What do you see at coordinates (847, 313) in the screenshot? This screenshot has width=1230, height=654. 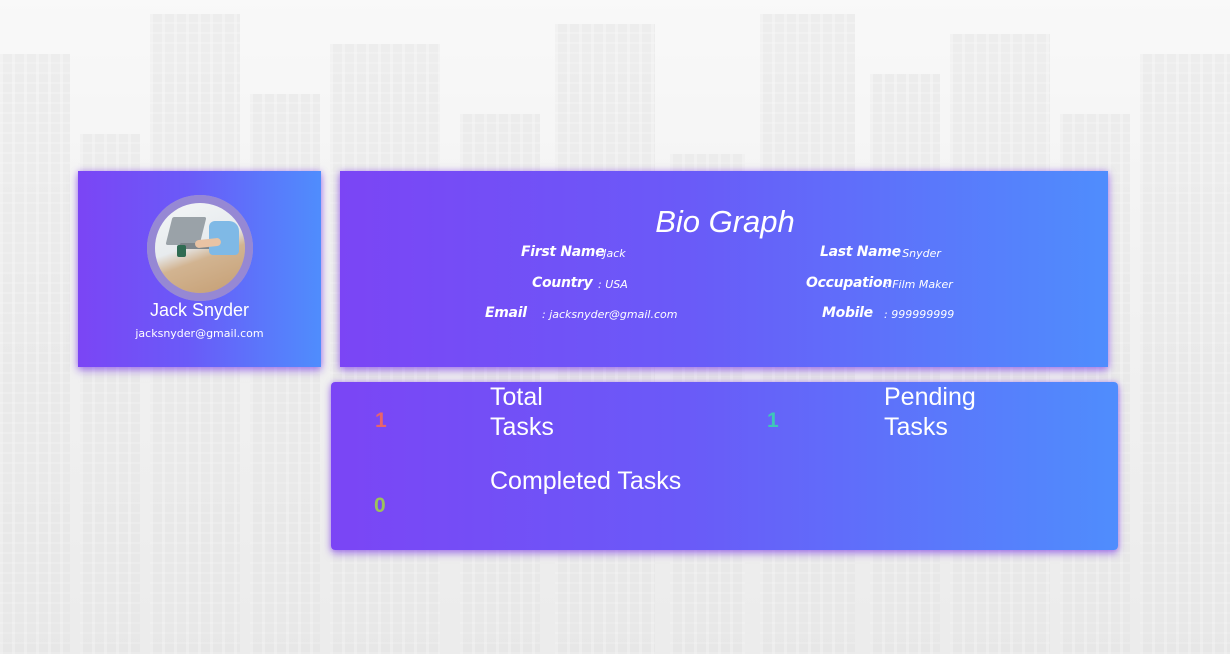 I see `mobile-label: Mobile` at bounding box center [847, 313].